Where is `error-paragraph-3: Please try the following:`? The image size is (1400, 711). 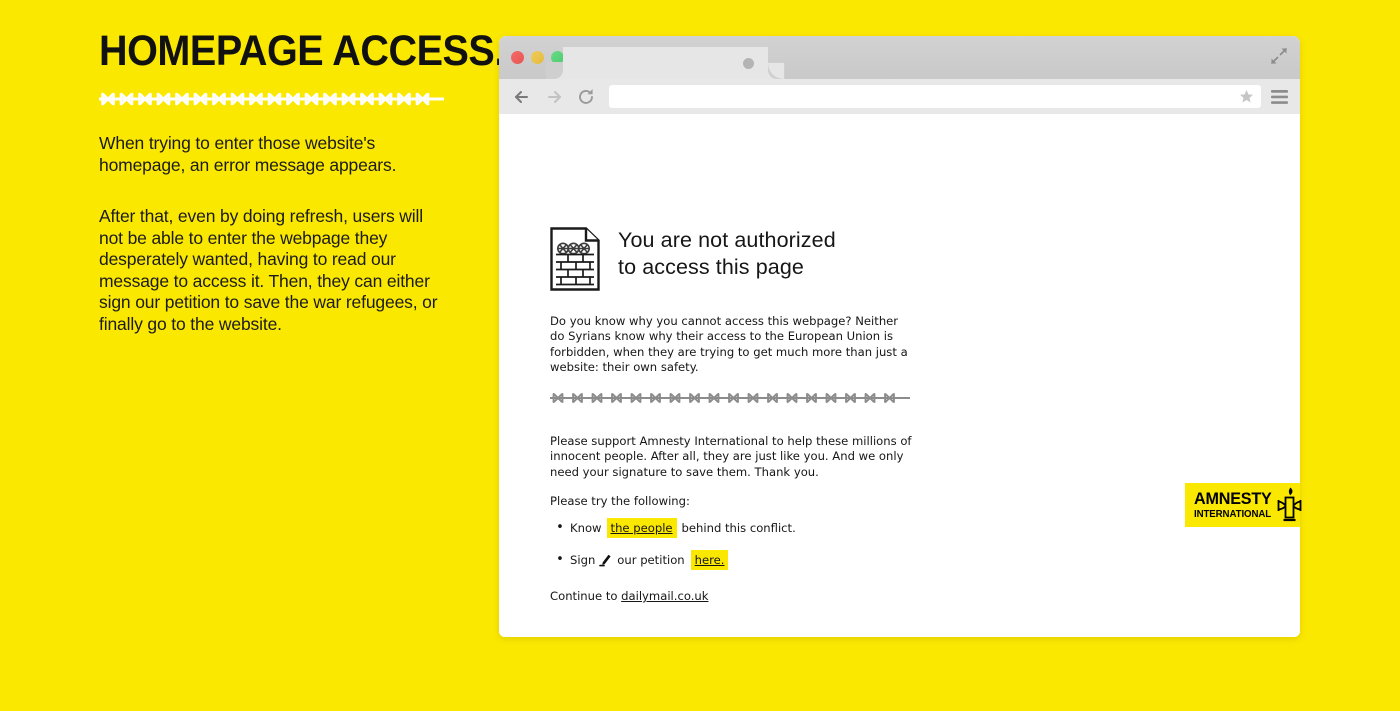 error-paragraph-3: Please try the following: is located at coordinates (620, 501).